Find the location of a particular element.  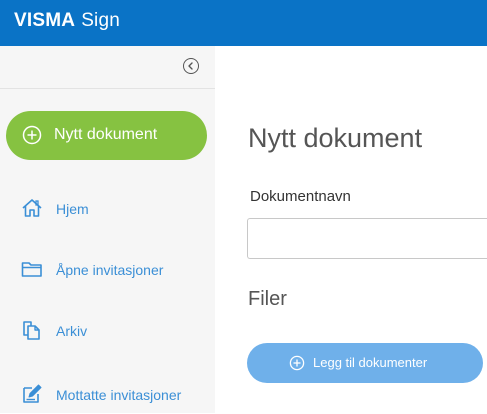

edit-document-icon is located at coordinates (32, 393).